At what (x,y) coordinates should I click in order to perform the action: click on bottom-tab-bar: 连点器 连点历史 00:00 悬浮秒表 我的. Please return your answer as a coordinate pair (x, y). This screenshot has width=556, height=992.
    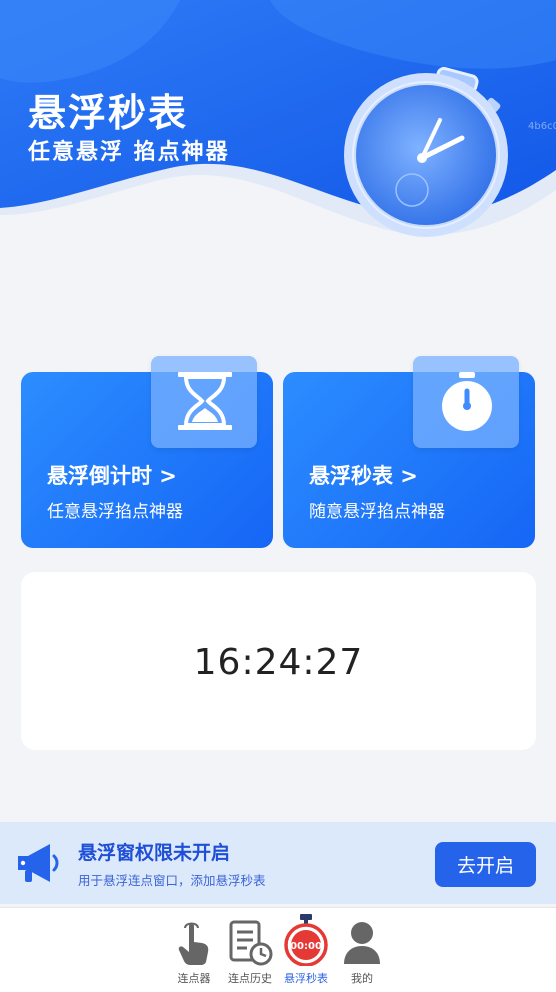
    Looking at the image, I should click on (278, 949).